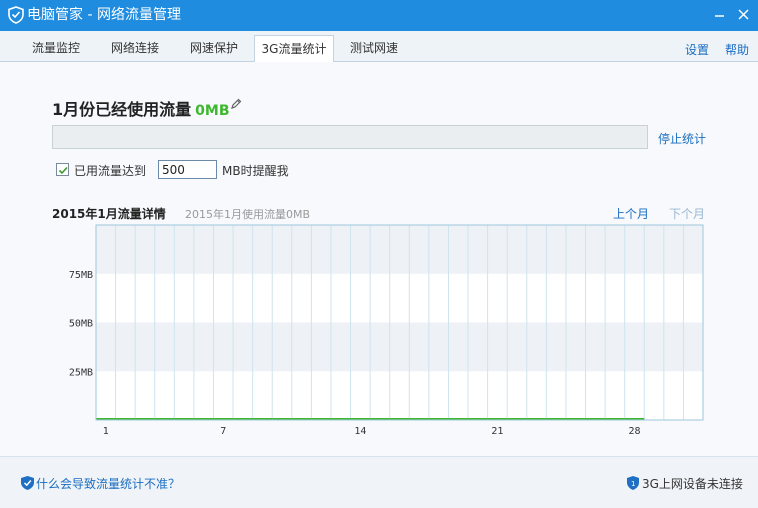 The height and width of the screenshot is (508, 758). What do you see at coordinates (109, 214) in the screenshot?
I see `detail-title: 2015年1月流量详情` at bounding box center [109, 214].